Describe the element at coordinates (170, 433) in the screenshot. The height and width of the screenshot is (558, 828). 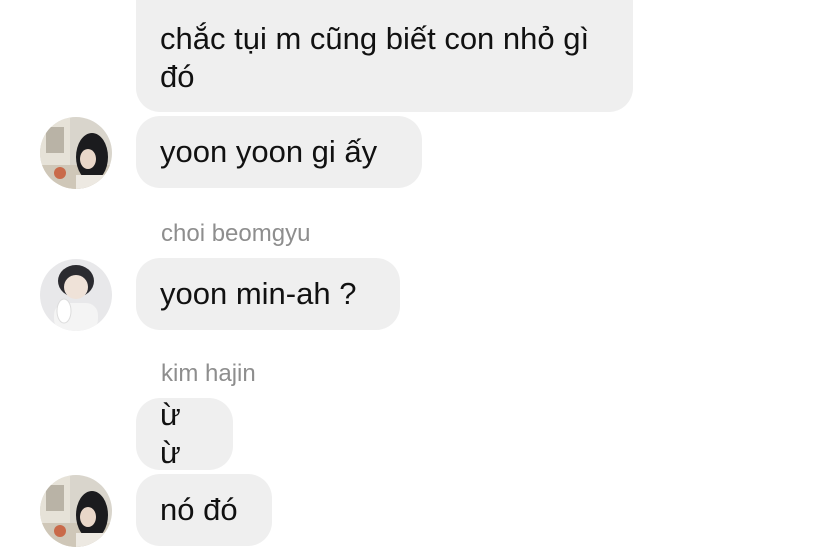
I see `message-text: ừ ừ` at that location.